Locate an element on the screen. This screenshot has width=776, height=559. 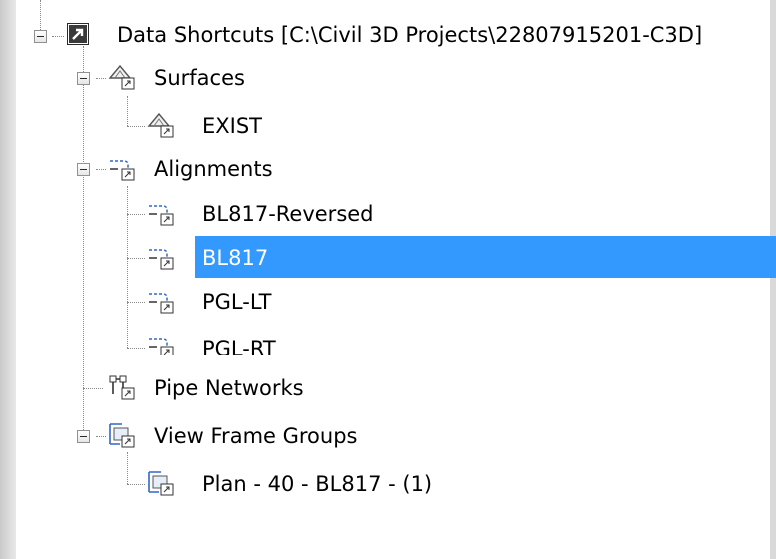
tree-node-label: Pipe Networks is located at coordinates (229, 388).